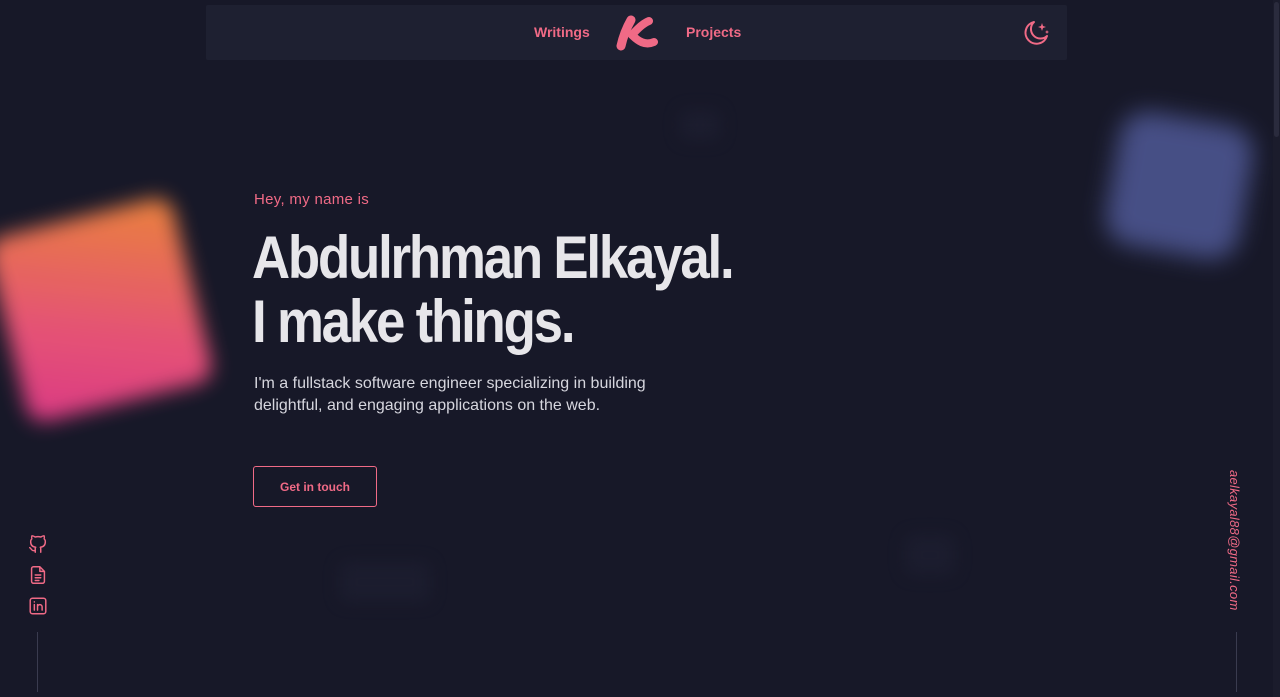  What do you see at coordinates (1234, 540) in the screenshot?
I see `email-text: aelkayal88@gmail.com` at bounding box center [1234, 540].